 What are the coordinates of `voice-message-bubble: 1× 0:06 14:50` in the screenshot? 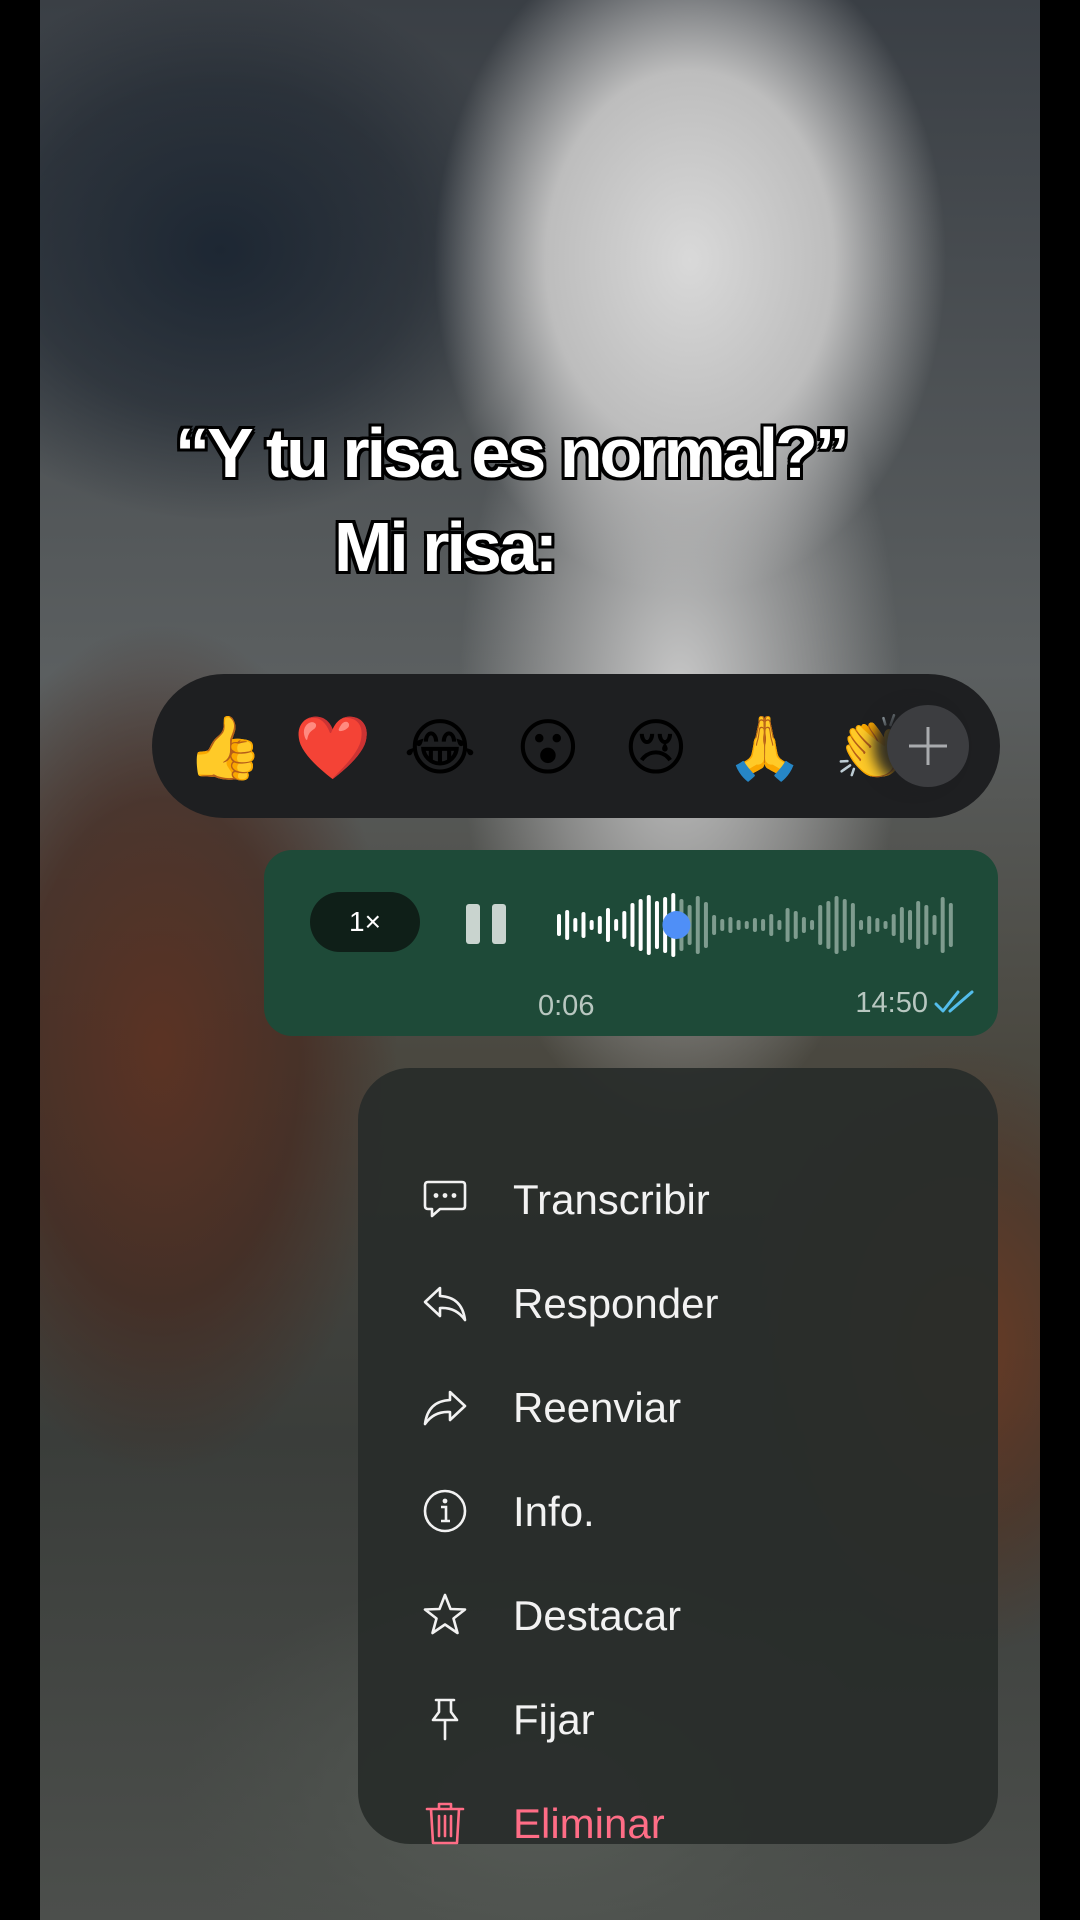 It's located at (631, 943).